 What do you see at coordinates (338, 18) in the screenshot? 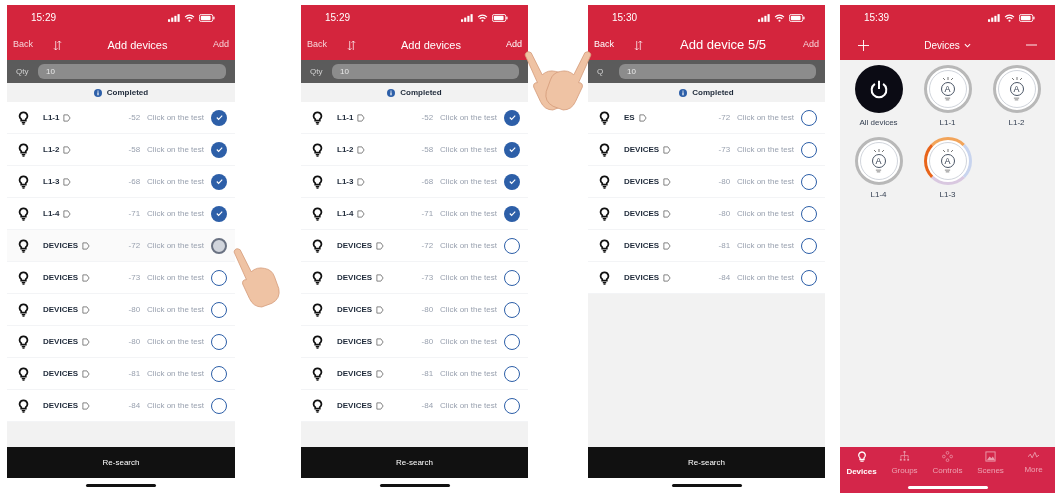
I see `status-time: 15:29` at bounding box center [338, 18].